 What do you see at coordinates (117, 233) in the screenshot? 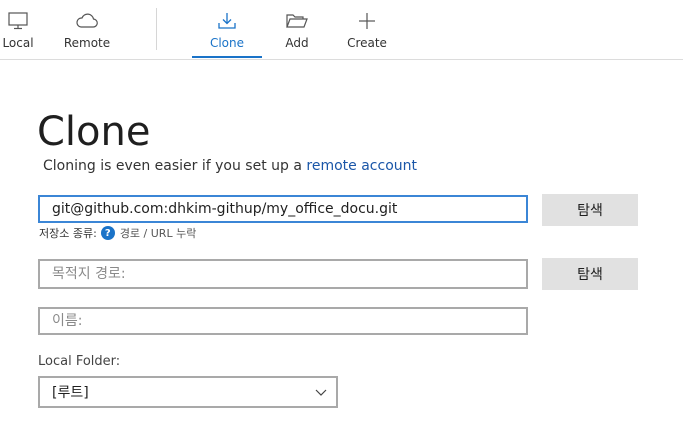
I see `repo-type-hint: 저장소 종류: ? 경로 / URL 누락` at bounding box center [117, 233].